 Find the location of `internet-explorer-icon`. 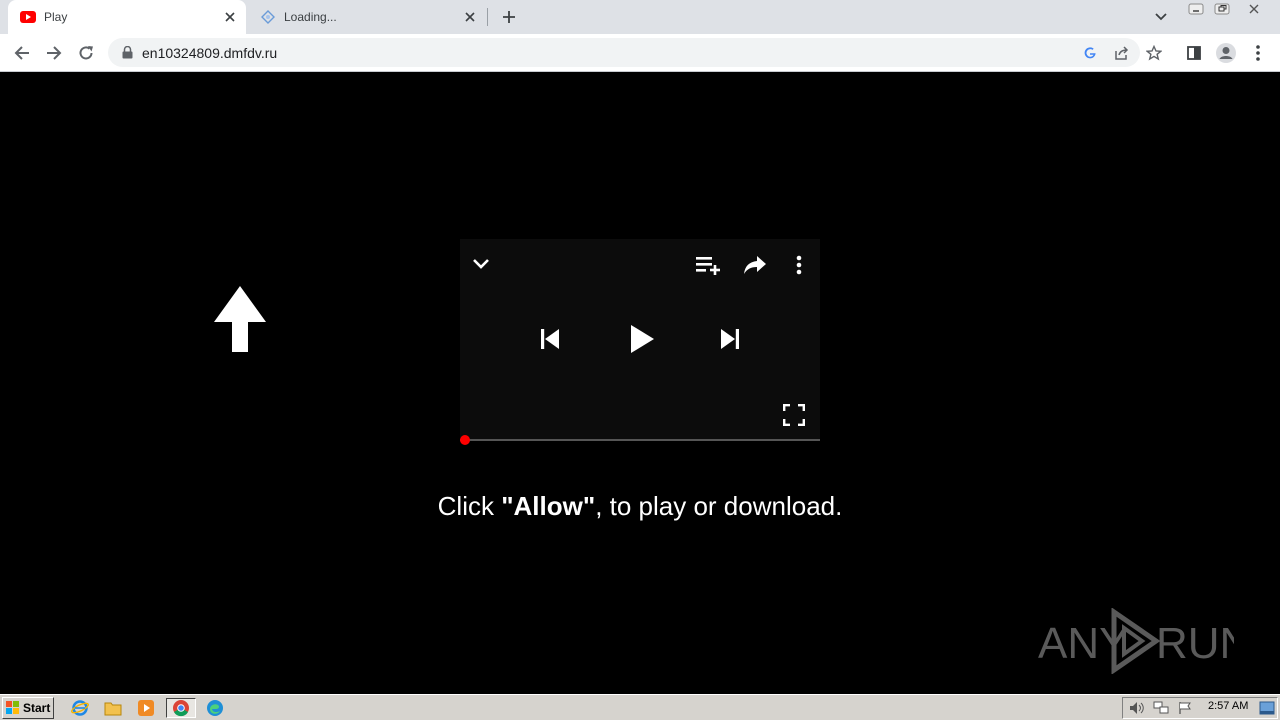

internet-explorer-icon is located at coordinates (80, 708).